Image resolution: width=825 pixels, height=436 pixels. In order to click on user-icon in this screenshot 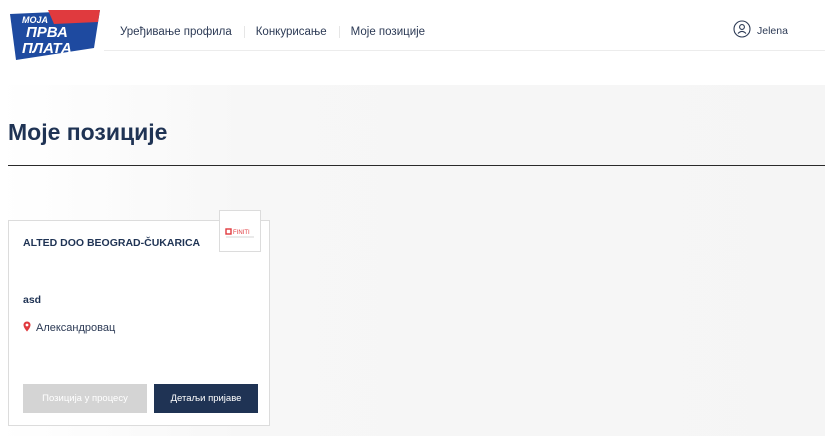, I will do `click(742, 31)`.